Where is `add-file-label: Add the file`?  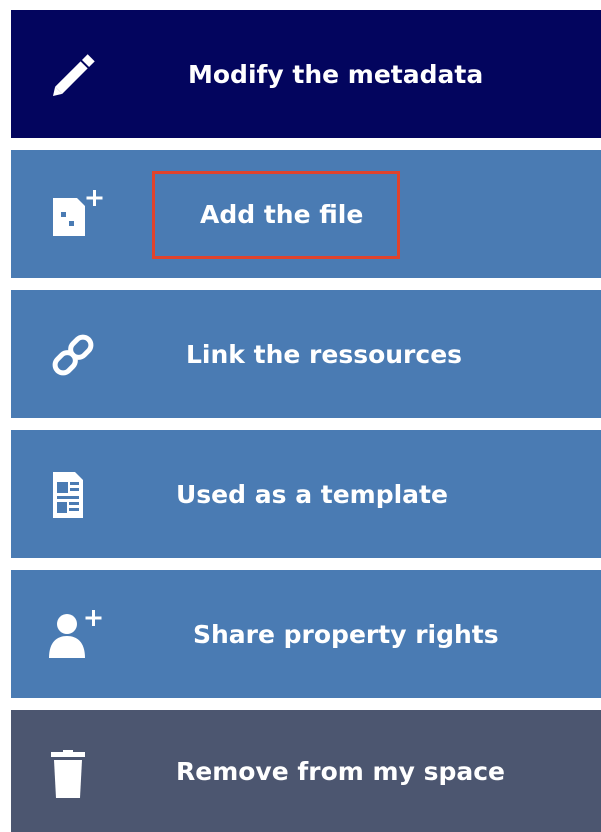
add-file-label: Add the file is located at coordinates (282, 214).